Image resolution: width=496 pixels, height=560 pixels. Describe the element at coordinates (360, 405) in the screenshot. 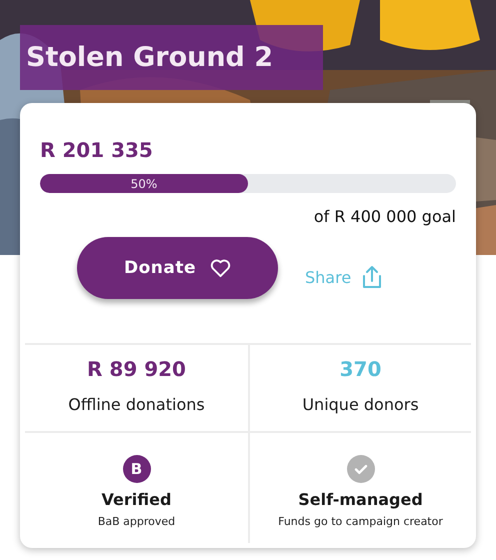

I see `stat-label: Unique donors` at that location.